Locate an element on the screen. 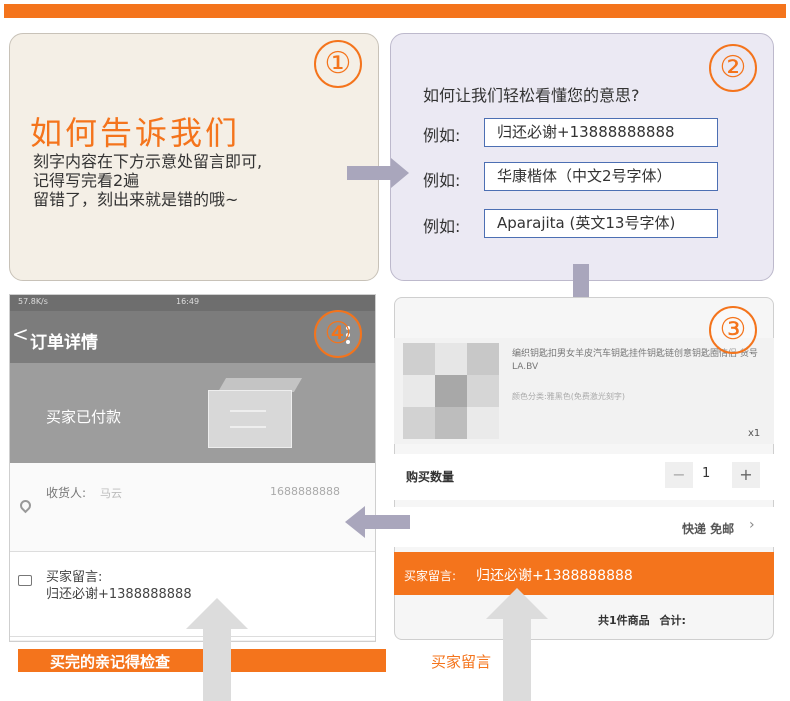 The height and width of the screenshot is (701, 790). step1-line: 留错了，刻出来就是错的哦~ is located at coordinates (136, 199).